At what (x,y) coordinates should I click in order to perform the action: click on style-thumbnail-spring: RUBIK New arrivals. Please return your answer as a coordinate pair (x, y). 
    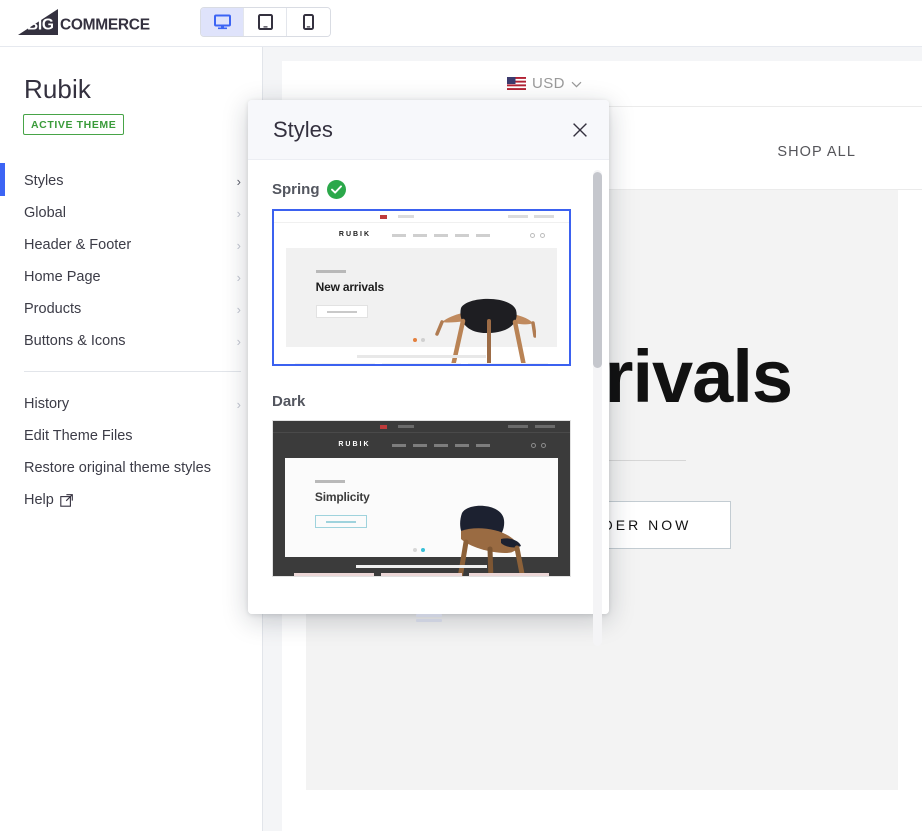
    Looking at the image, I should click on (421, 287).